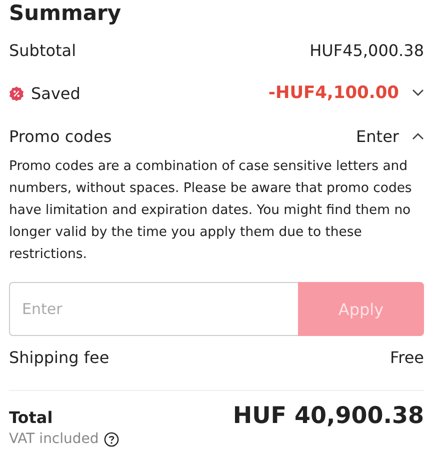 This screenshot has height=458, width=435. I want to click on chevron-down-icon, so click(418, 93).